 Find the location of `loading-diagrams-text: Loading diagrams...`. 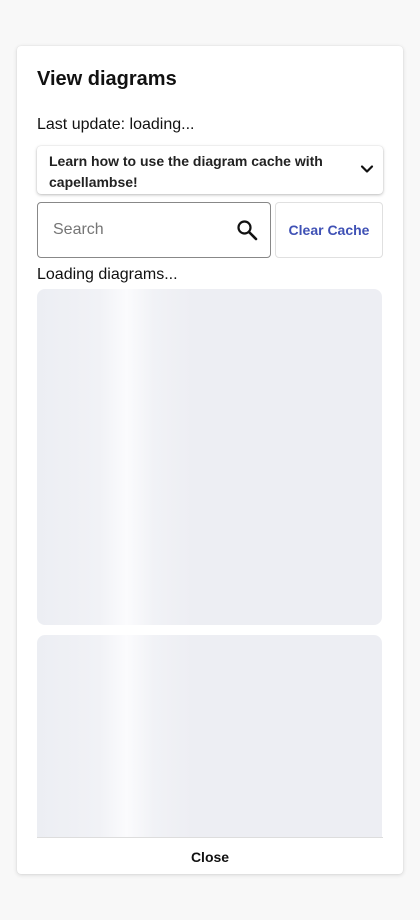

loading-diagrams-text: Loading diagrams... is located at coordinates (107, 274).